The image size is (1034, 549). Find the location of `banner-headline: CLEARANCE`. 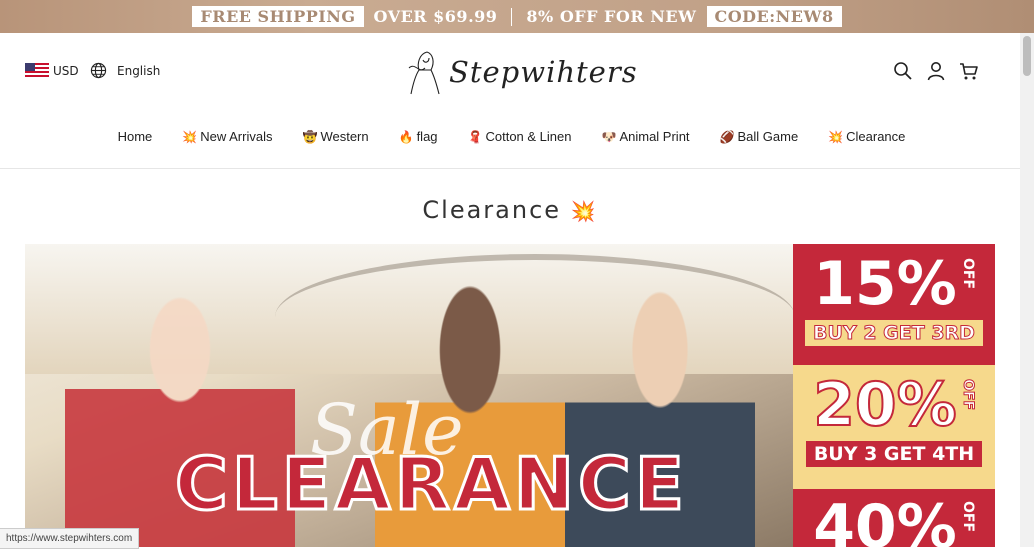

banner-headline: CLEARANCE is located at coordinates (431, 484).